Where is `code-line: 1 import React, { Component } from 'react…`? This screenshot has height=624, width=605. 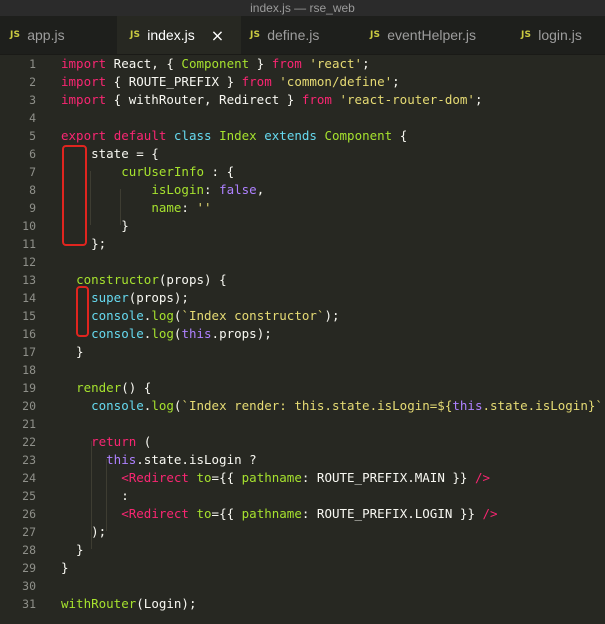
code-line: 1 import React, { Component } from 'react… is located at coordinates (302, 64).